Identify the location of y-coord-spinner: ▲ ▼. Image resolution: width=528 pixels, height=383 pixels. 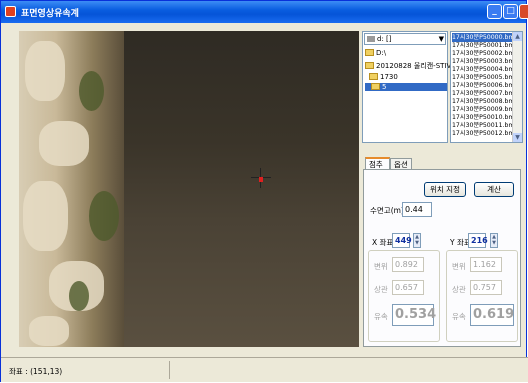
(494, 240).